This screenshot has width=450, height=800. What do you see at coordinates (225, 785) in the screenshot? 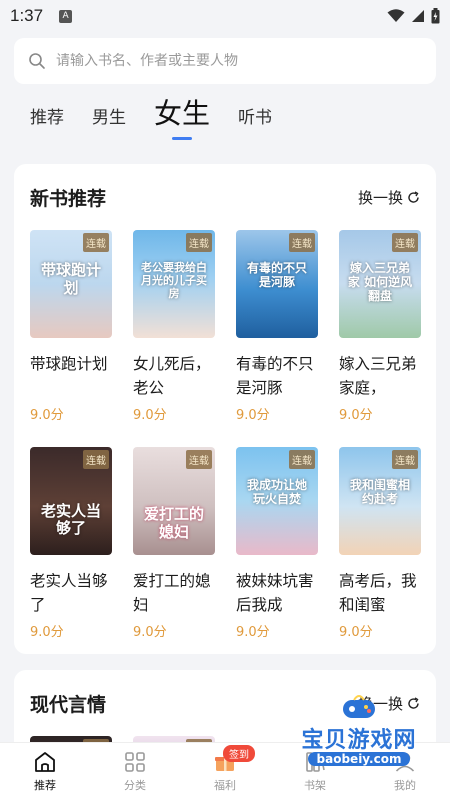
I see `nav-label: 福利` at bounding box center [225, 785].